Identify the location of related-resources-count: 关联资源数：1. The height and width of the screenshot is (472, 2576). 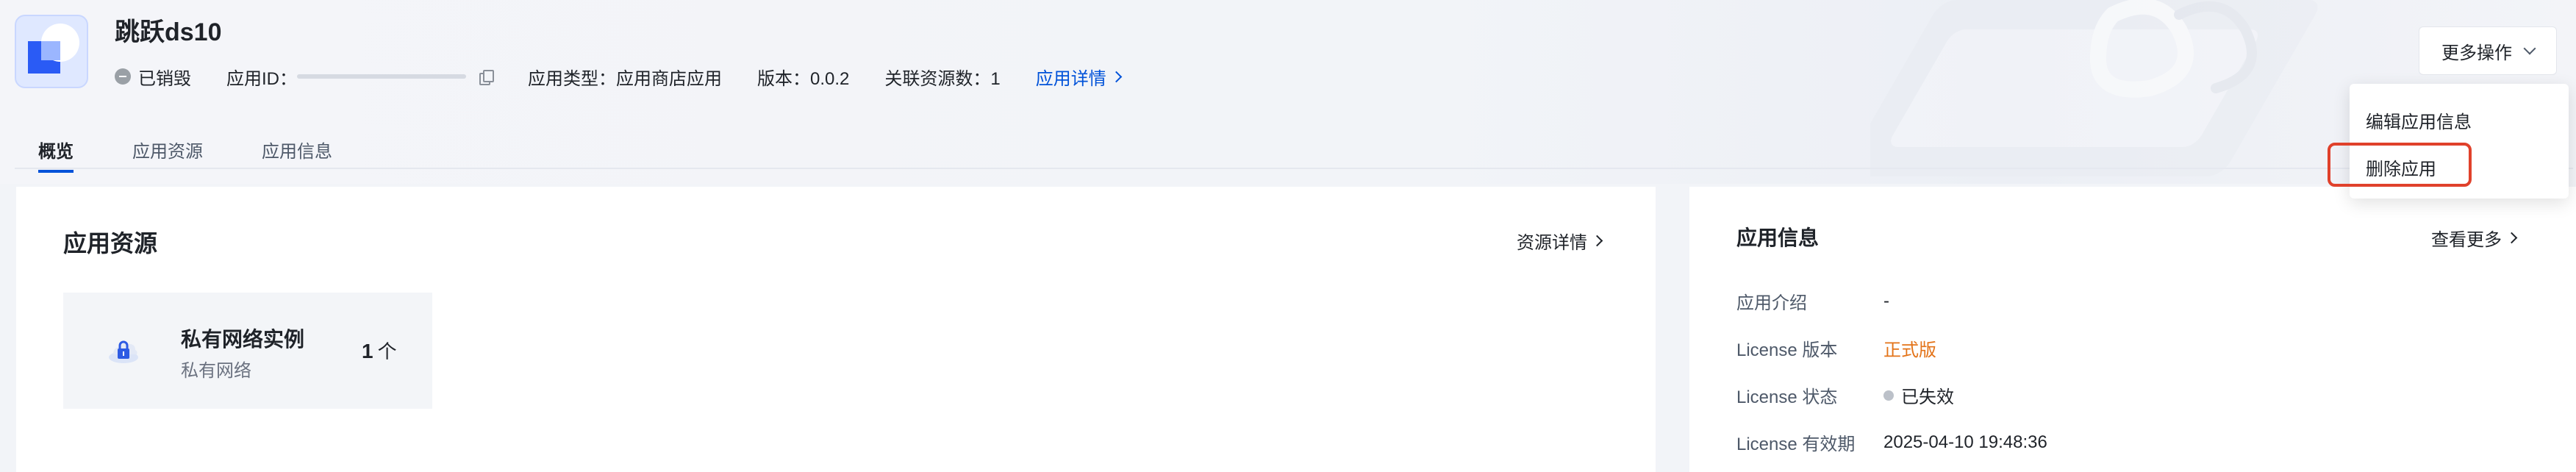
(943, 78).